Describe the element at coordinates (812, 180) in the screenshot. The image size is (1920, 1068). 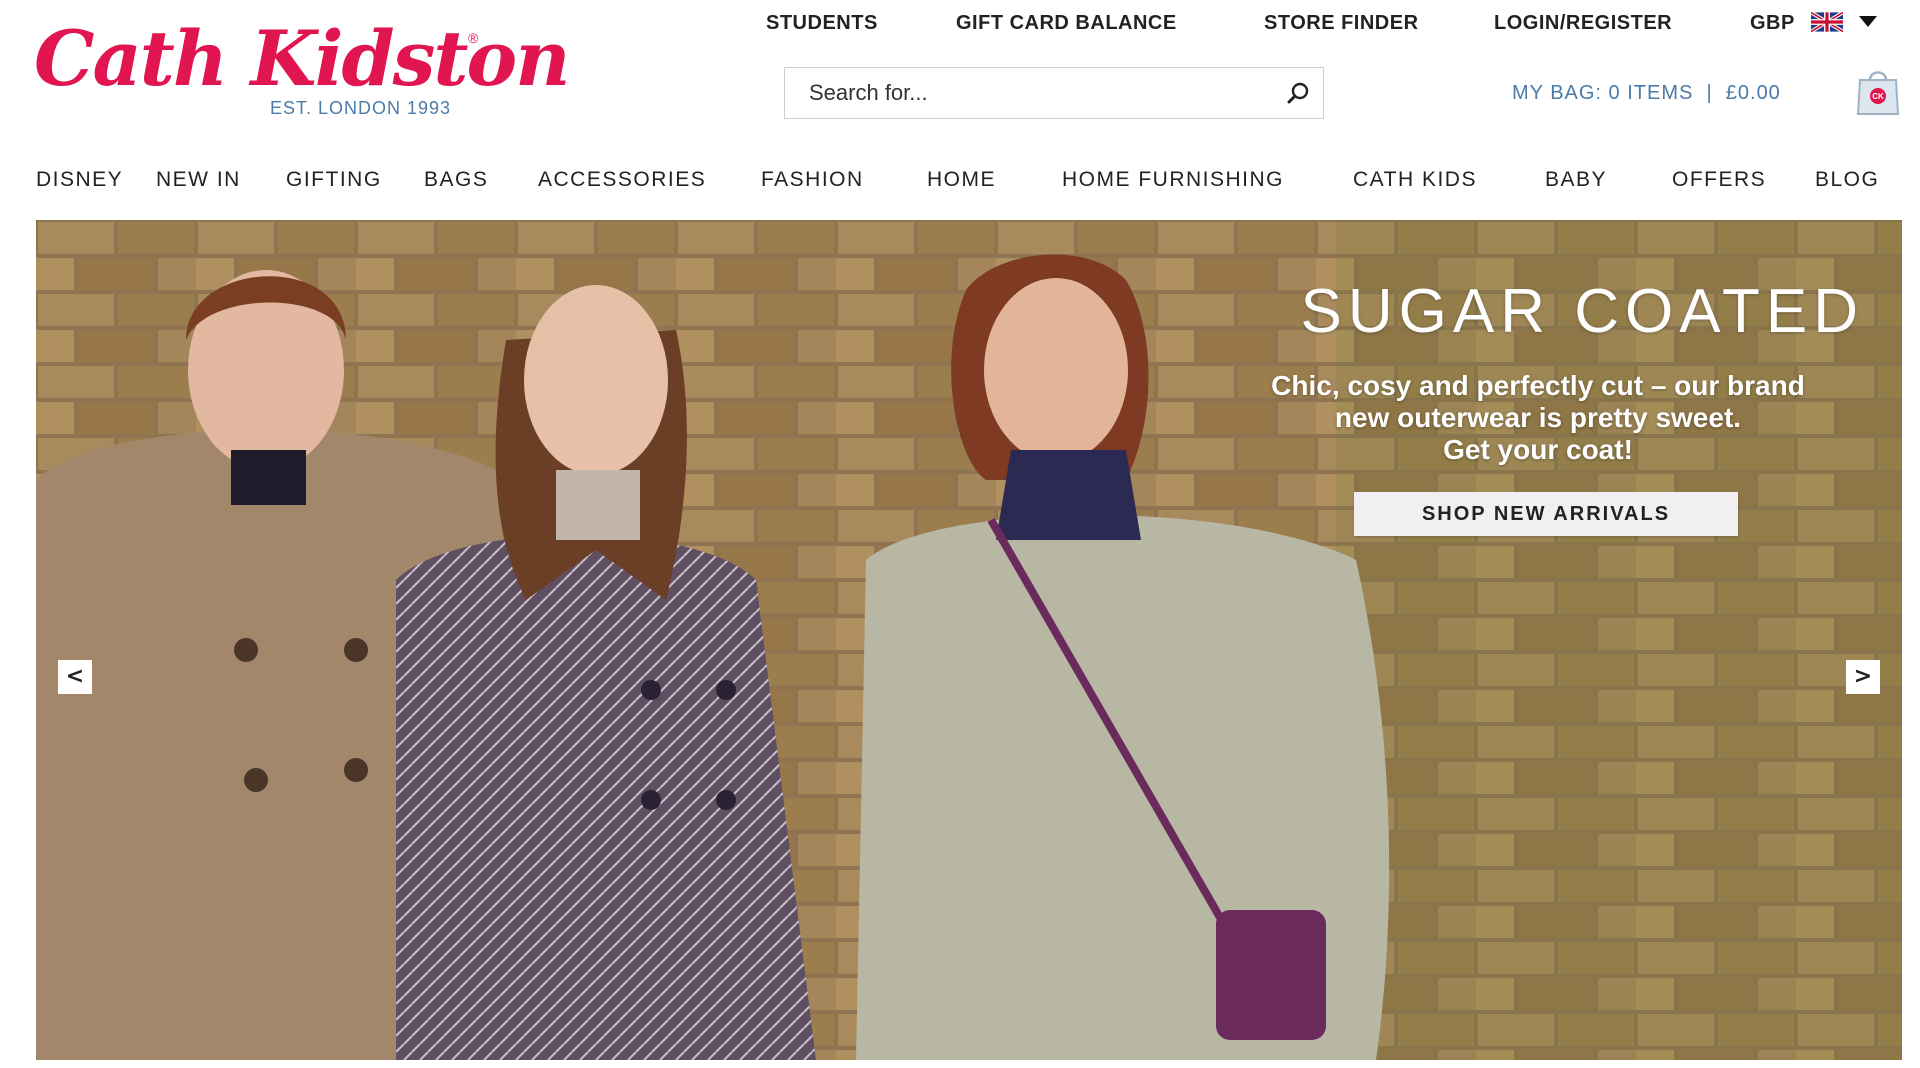
I see `nav-item-fashion: FASHION` at that location.